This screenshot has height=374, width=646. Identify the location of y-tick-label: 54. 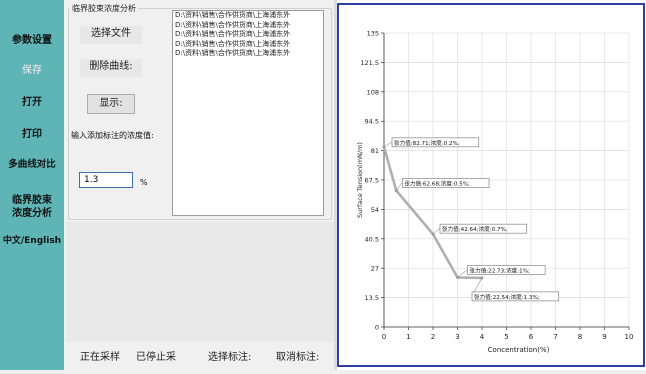
(375, 210).